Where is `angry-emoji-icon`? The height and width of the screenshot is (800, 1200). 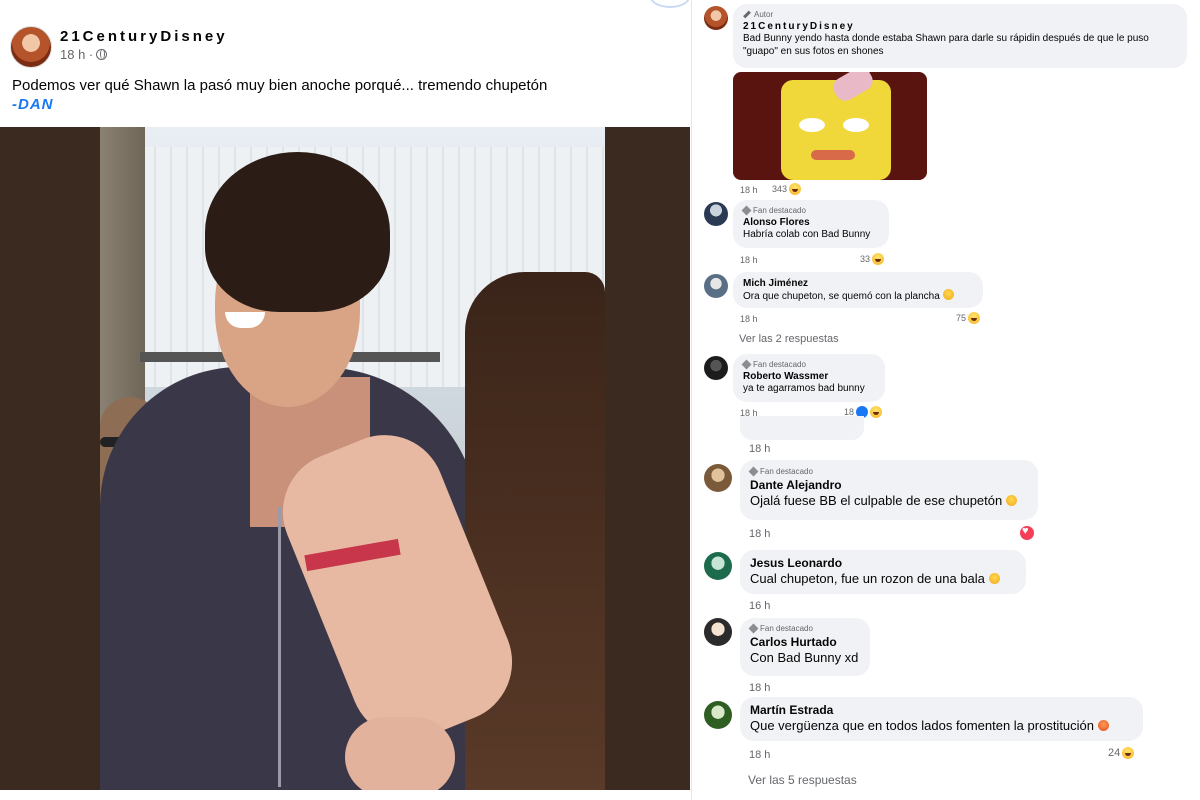 angry-emoji-icon is located at coordinates (1103, 725).